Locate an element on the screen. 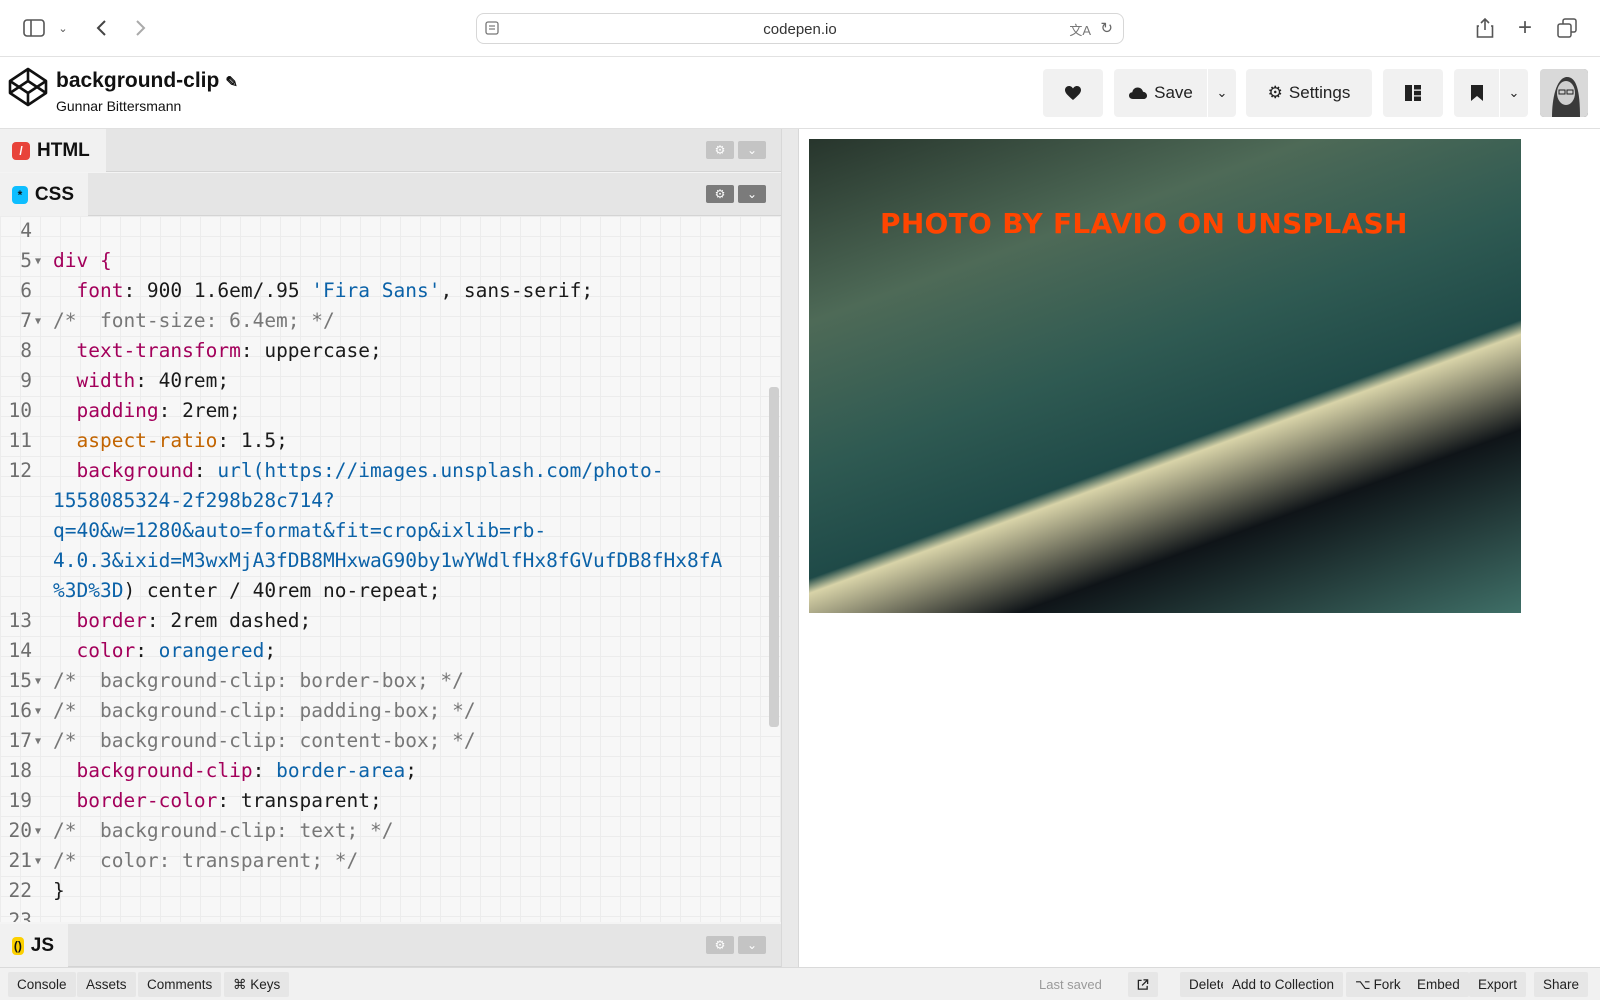 The image size is (1600, 1000). new-tab-icon: + is located at coordinates (1525, 27).